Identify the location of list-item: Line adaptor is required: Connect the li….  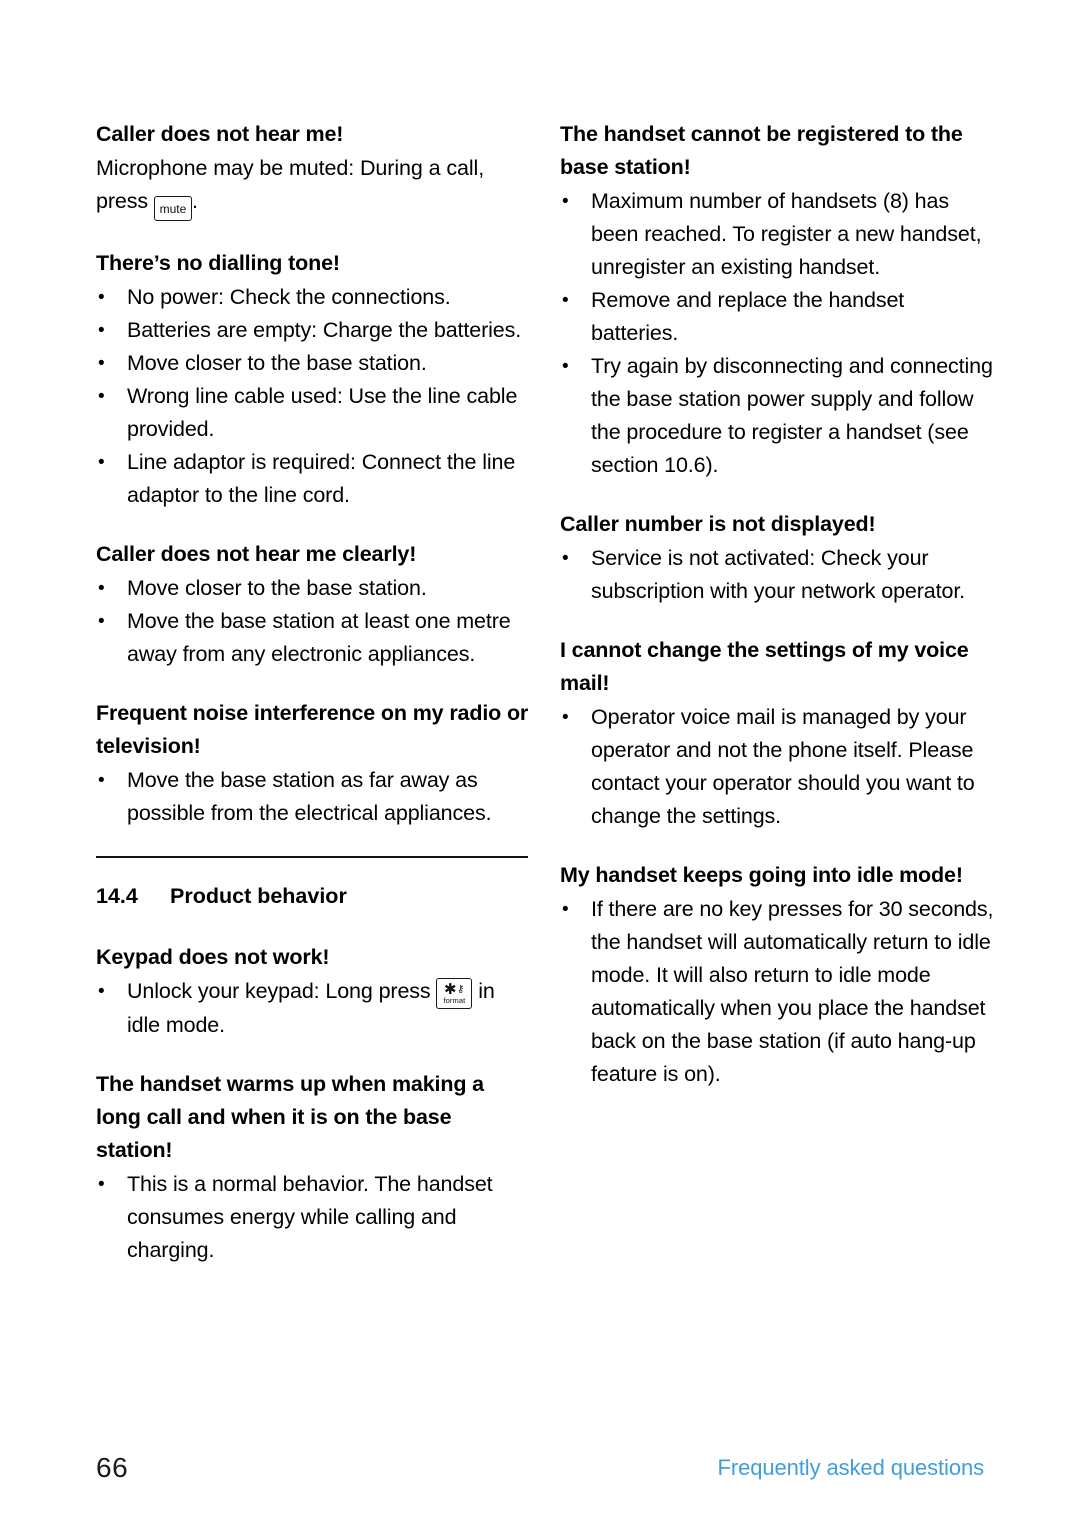
(313, 479).